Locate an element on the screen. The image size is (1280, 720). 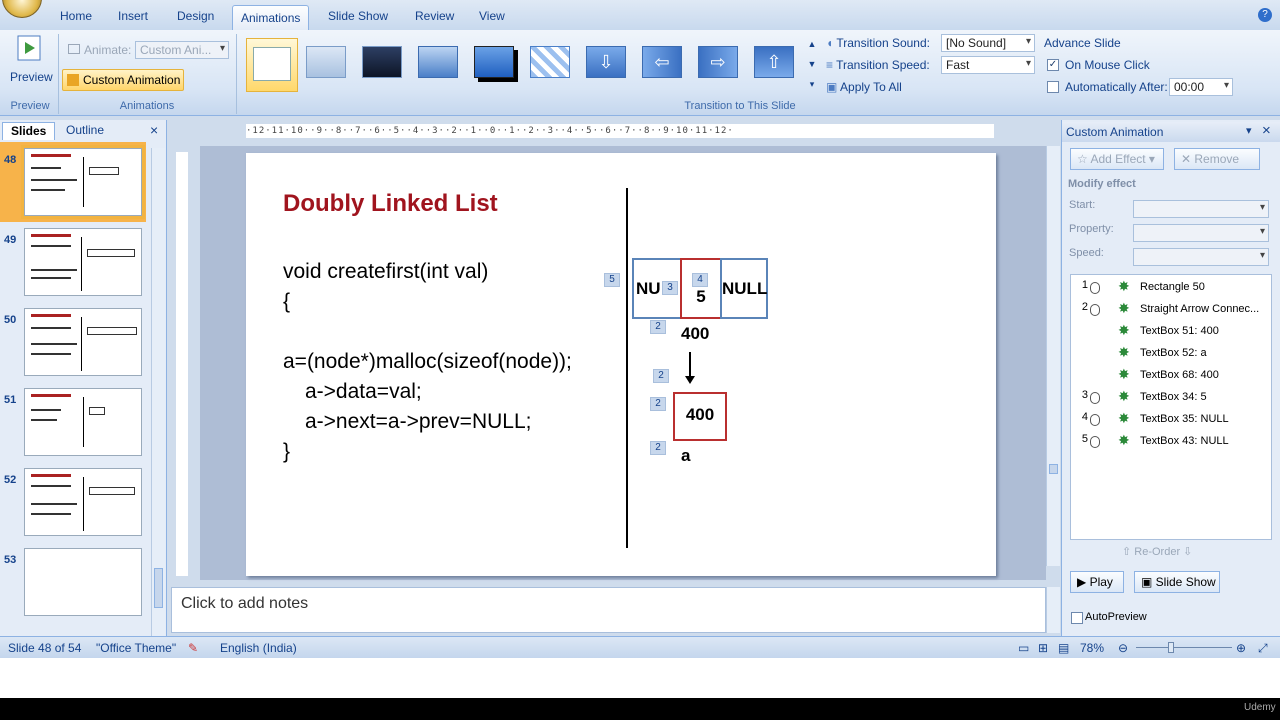
pointer-label: a is located at coordinates (685, 456).